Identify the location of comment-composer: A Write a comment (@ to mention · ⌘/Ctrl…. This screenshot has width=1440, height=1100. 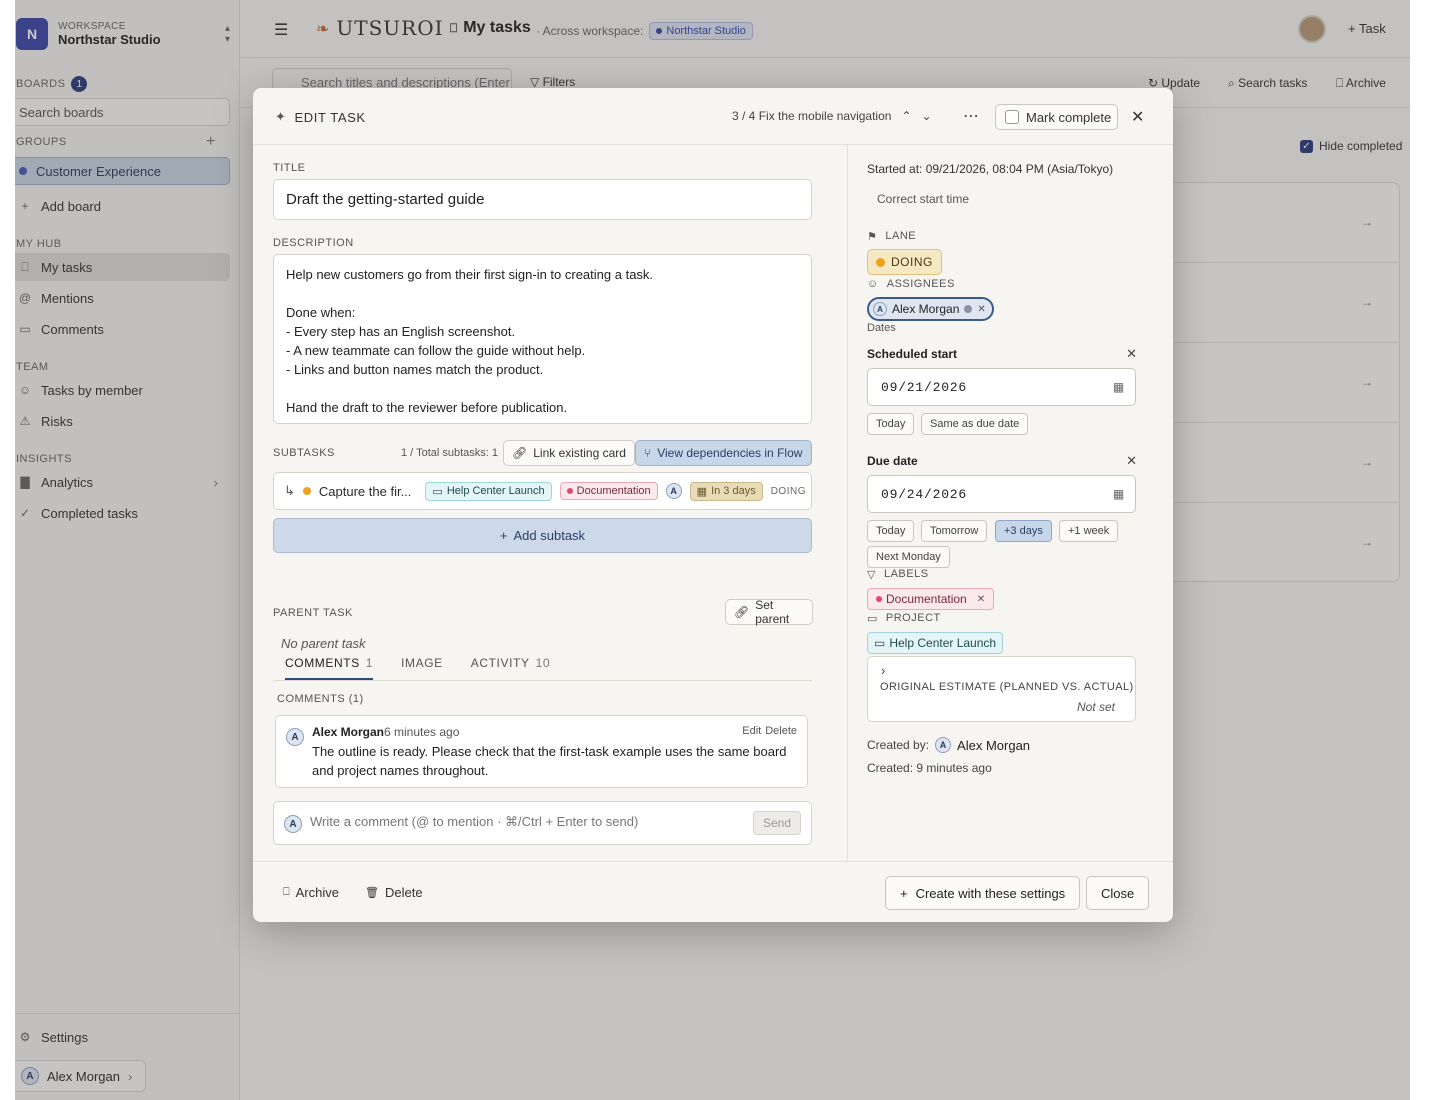
(542, 823).